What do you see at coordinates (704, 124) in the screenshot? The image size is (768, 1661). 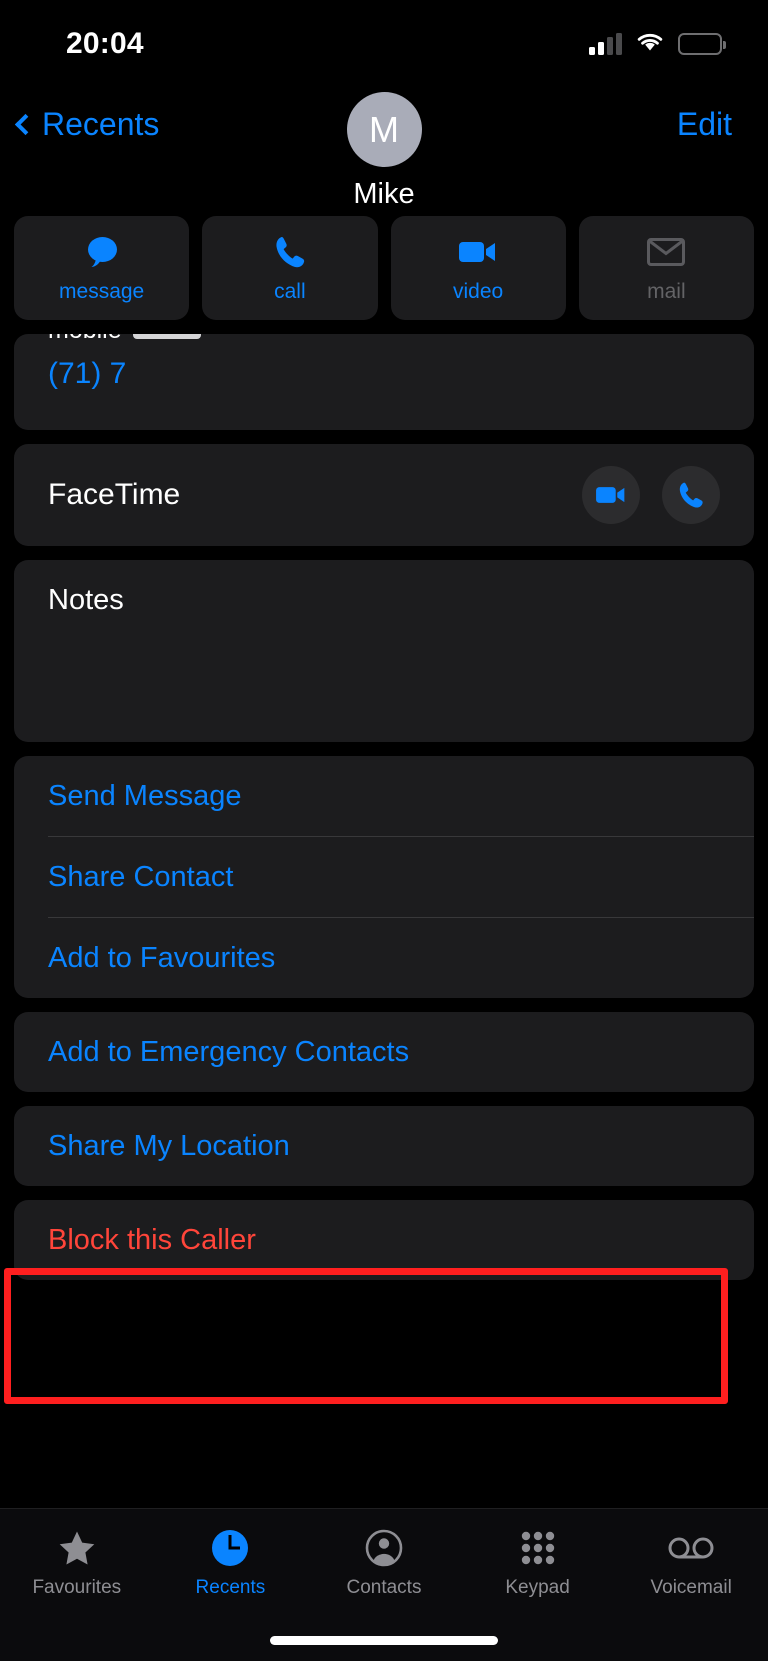 I see `edit-button: Edit` at bounding box center [704, 124].